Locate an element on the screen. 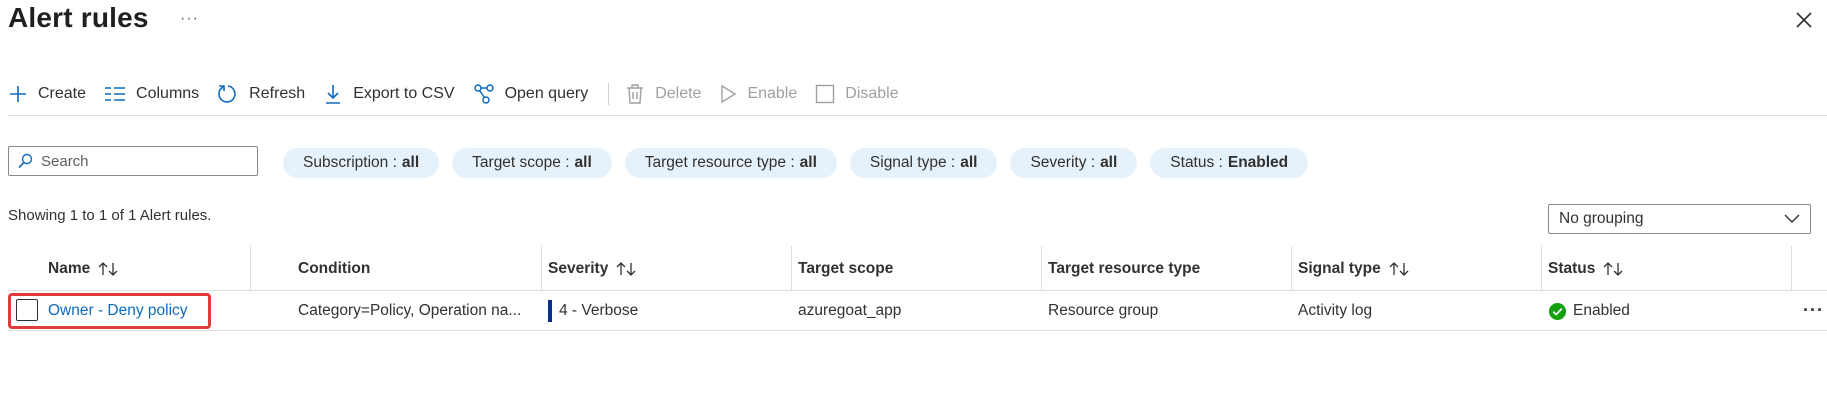 The image size is (1827, 417). create-button: Create is located at coordinates (47, 94).